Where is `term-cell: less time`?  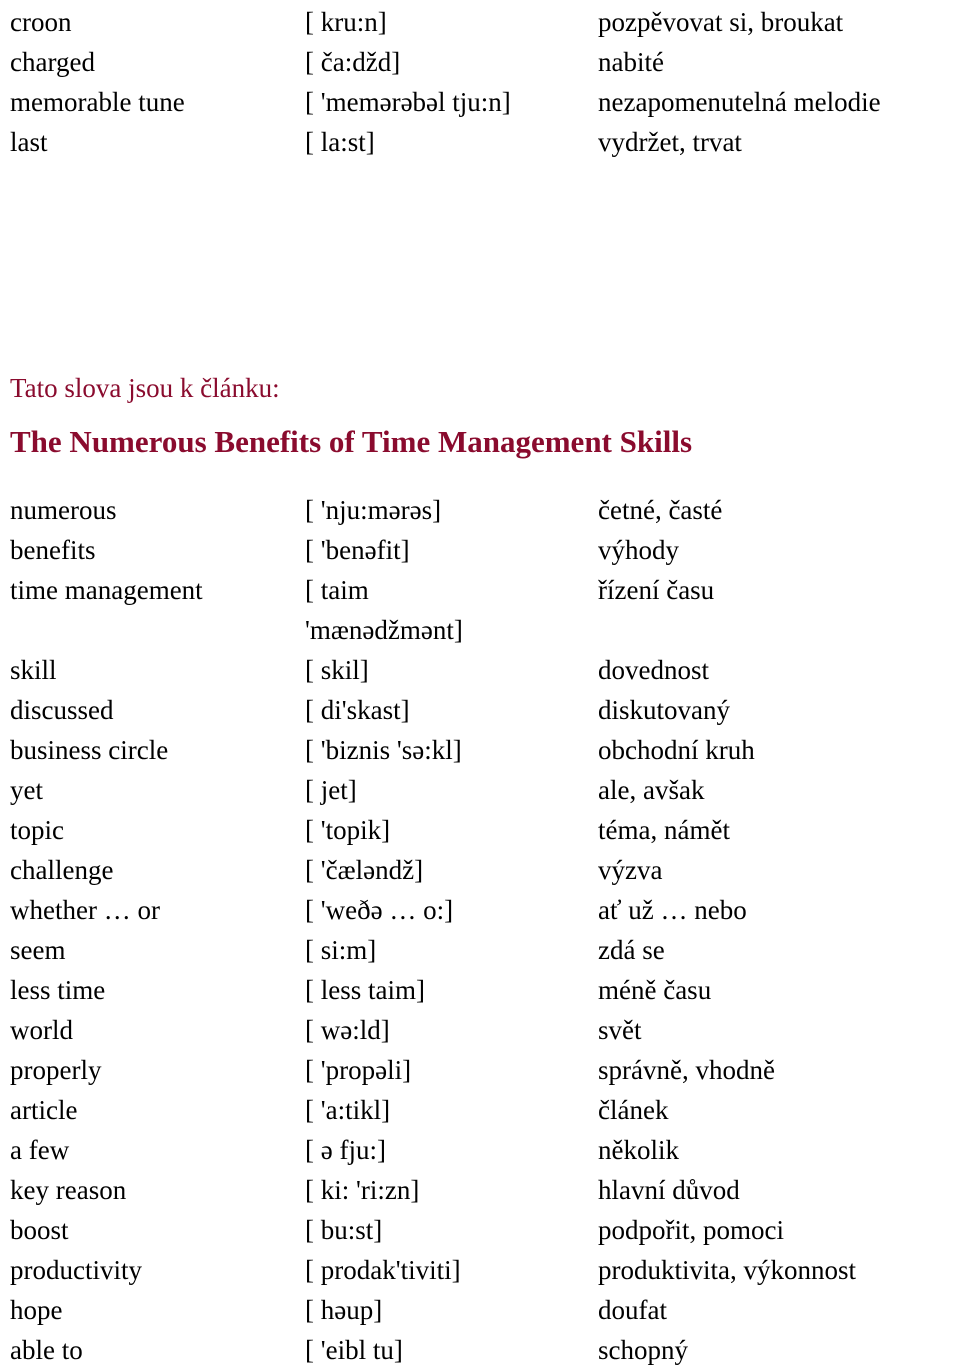
term-cell: less time is located at coordinates (58, 990).